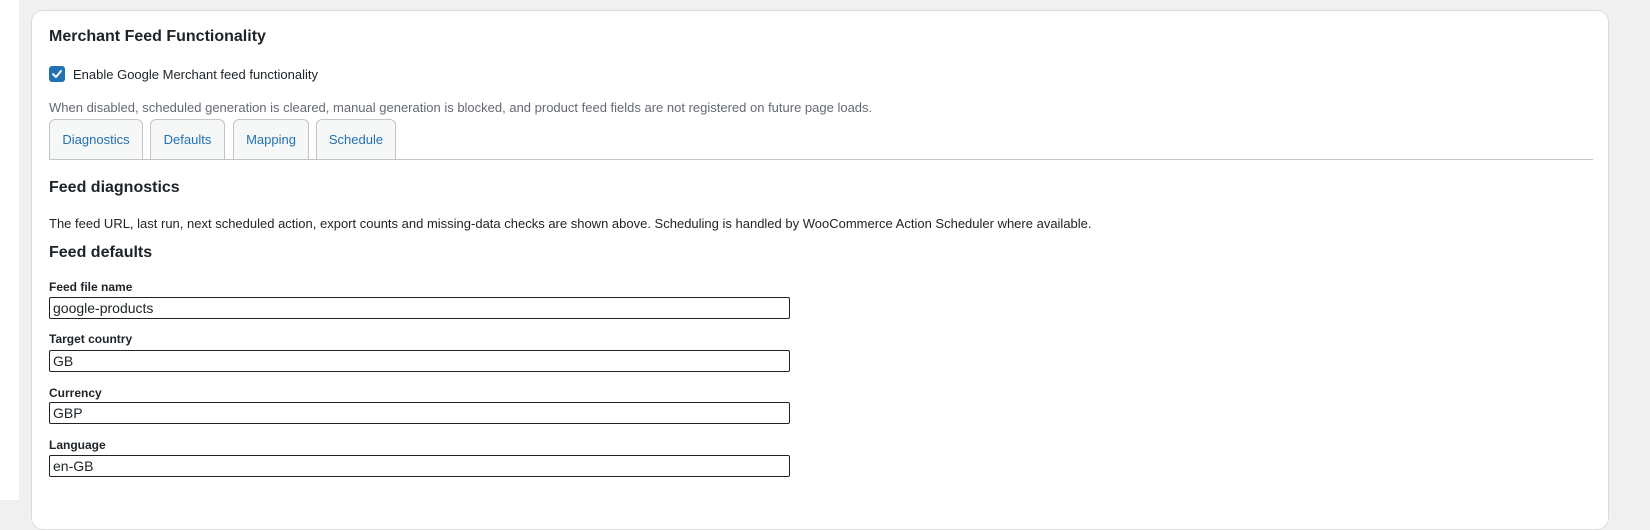 The width and height of the screenshot is (1650, 530). What do you see at coordinates (101, 252) in the screenshot?
I see `defaults-heading: Feed defaults` at bounding box center [101, 252].